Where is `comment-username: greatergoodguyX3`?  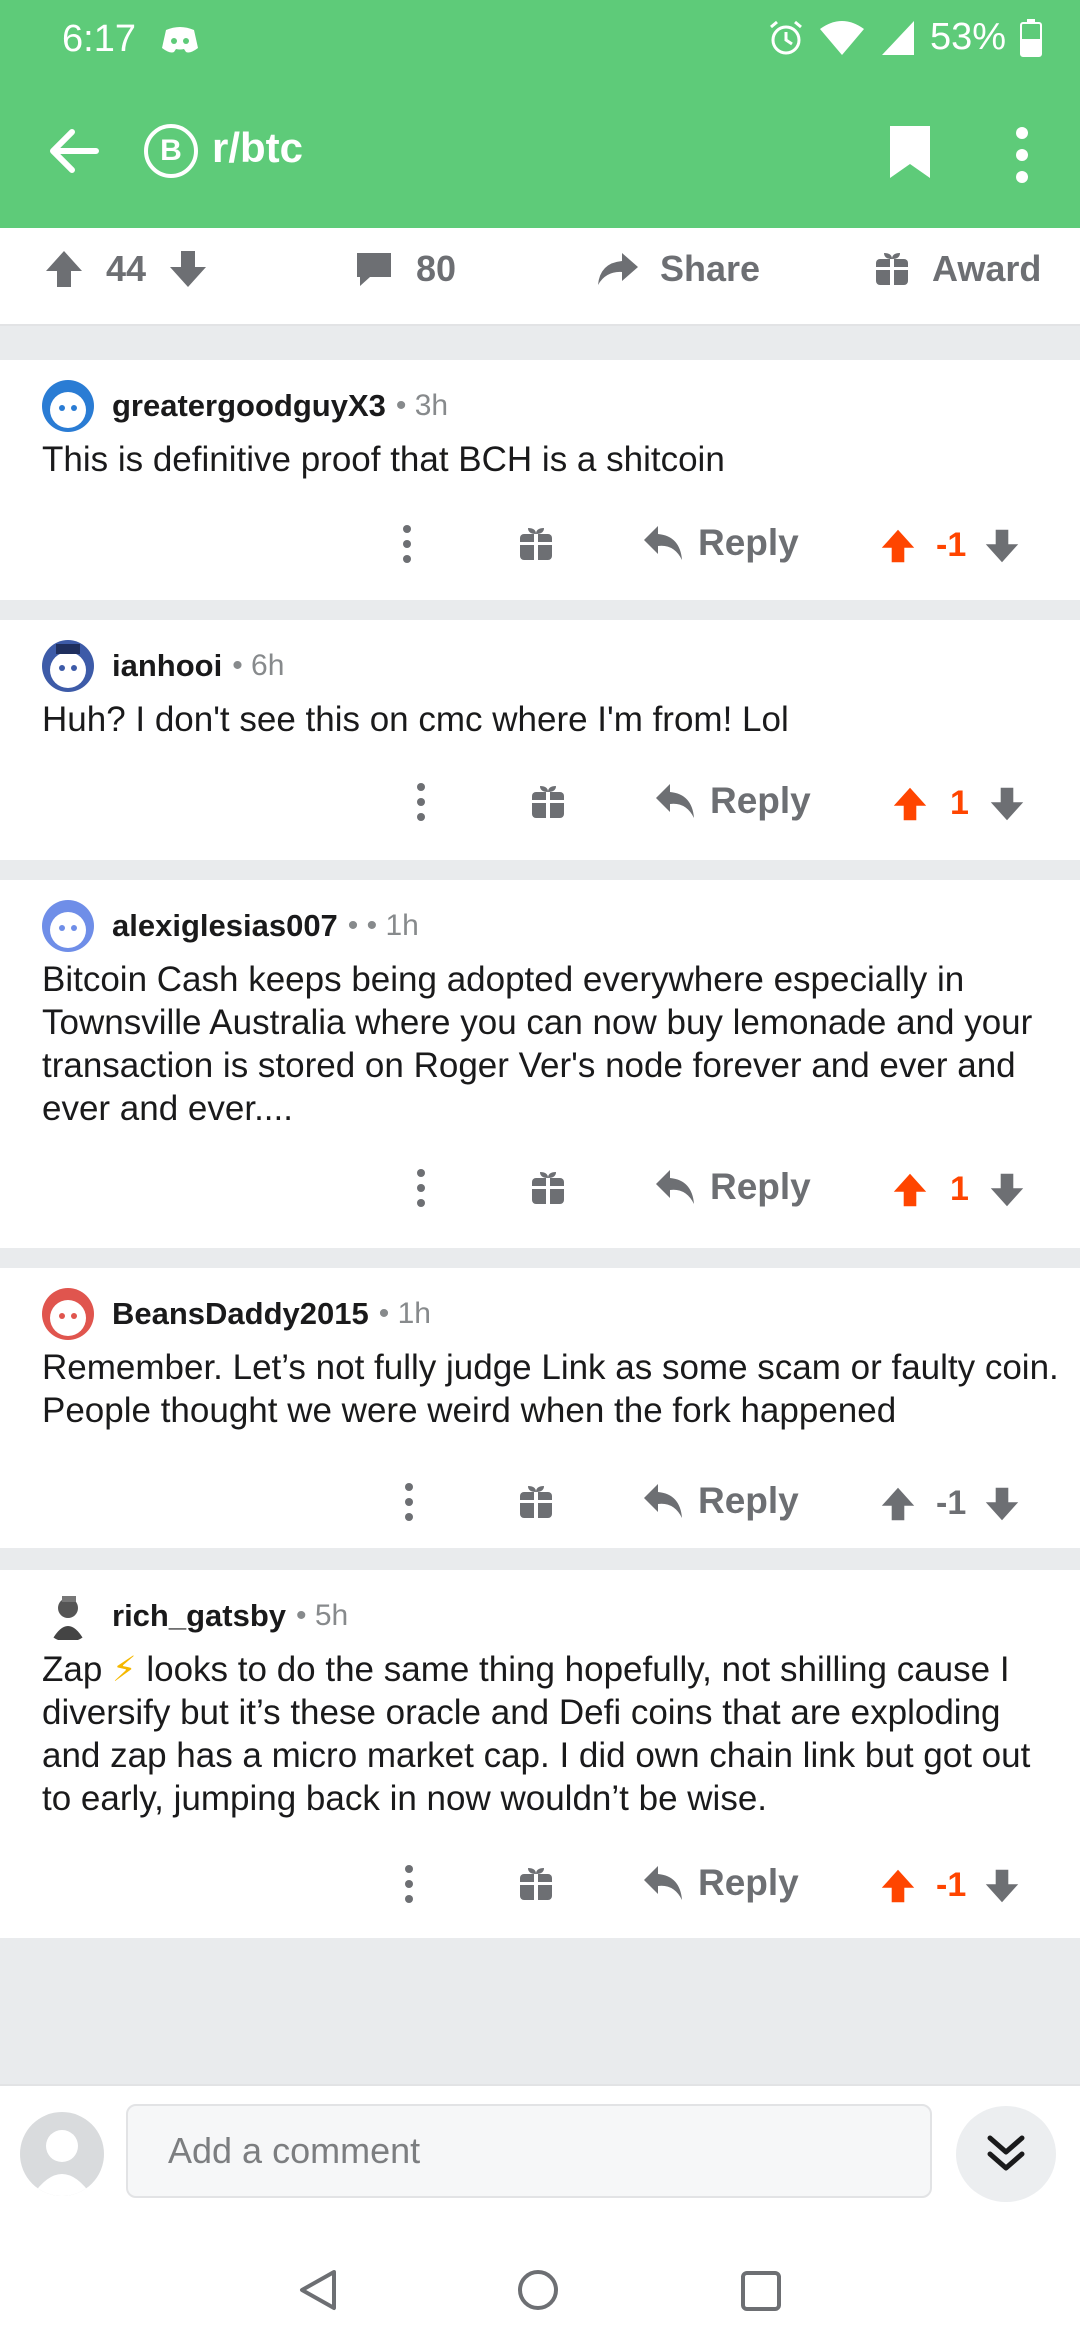
comment-username: greatergoodguyX3 is located at coordinates (249, 406).